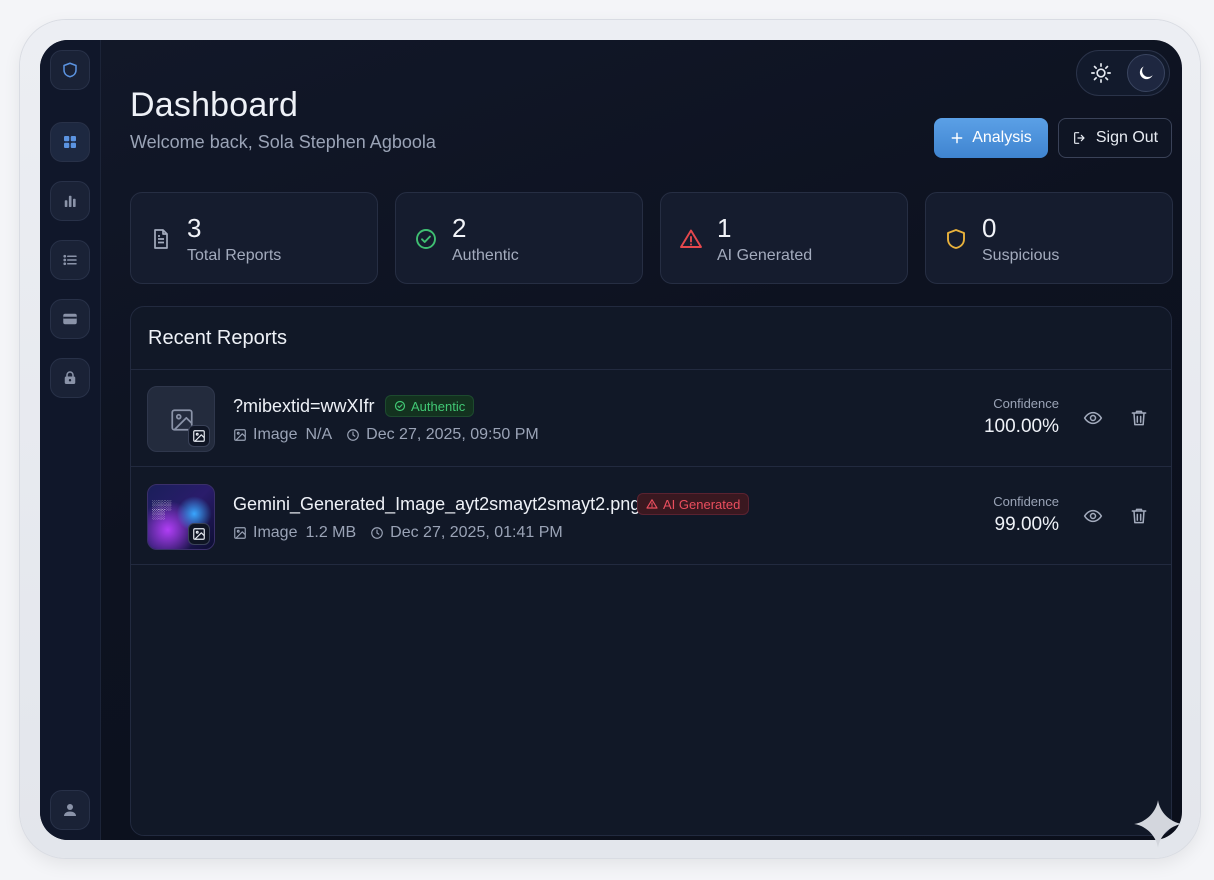 This screenshot has height=880, width=1214. I want to click on moon-icon, so click(1146, 73).